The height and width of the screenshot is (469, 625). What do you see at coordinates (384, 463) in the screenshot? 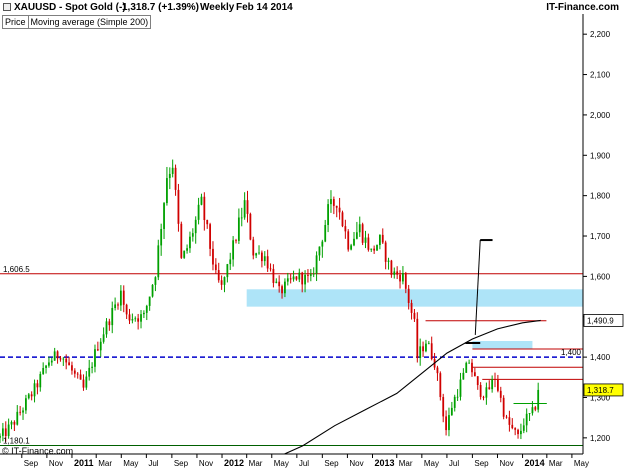
I see `x-tick-label-15: 2013` at bounding box center [384, 463].